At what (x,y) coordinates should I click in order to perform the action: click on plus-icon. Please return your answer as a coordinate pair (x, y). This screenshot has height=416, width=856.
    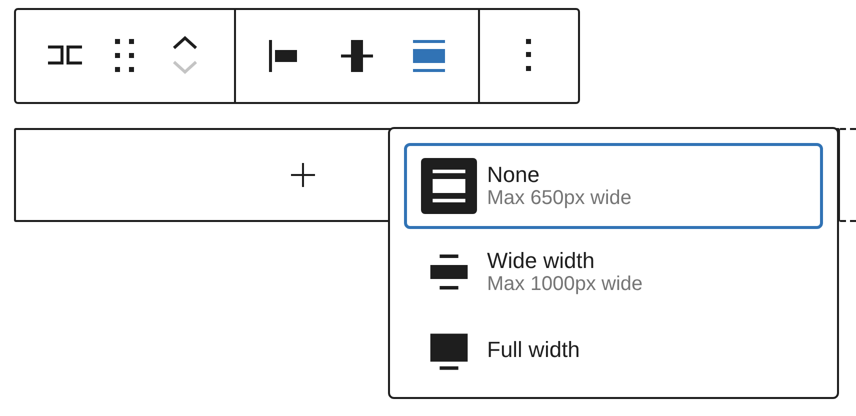
    Looking at the image, I should click on (303, 175).